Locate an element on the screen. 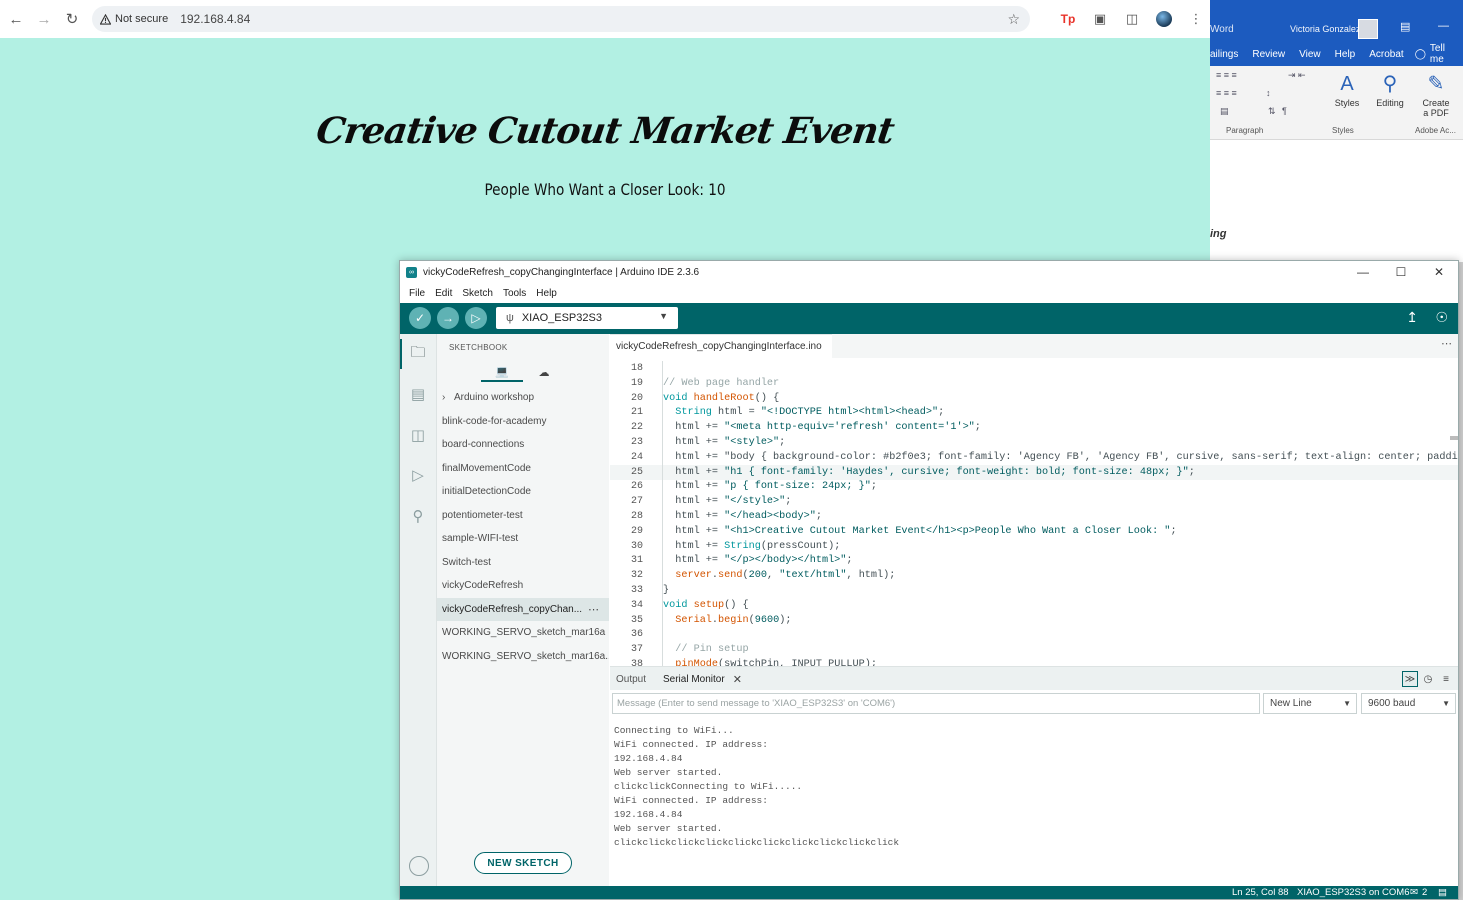 Image resolution: width=1463 pixels, height=900 pixels. url-text: 192.168.4.84 is located at coordinates (215, 19).